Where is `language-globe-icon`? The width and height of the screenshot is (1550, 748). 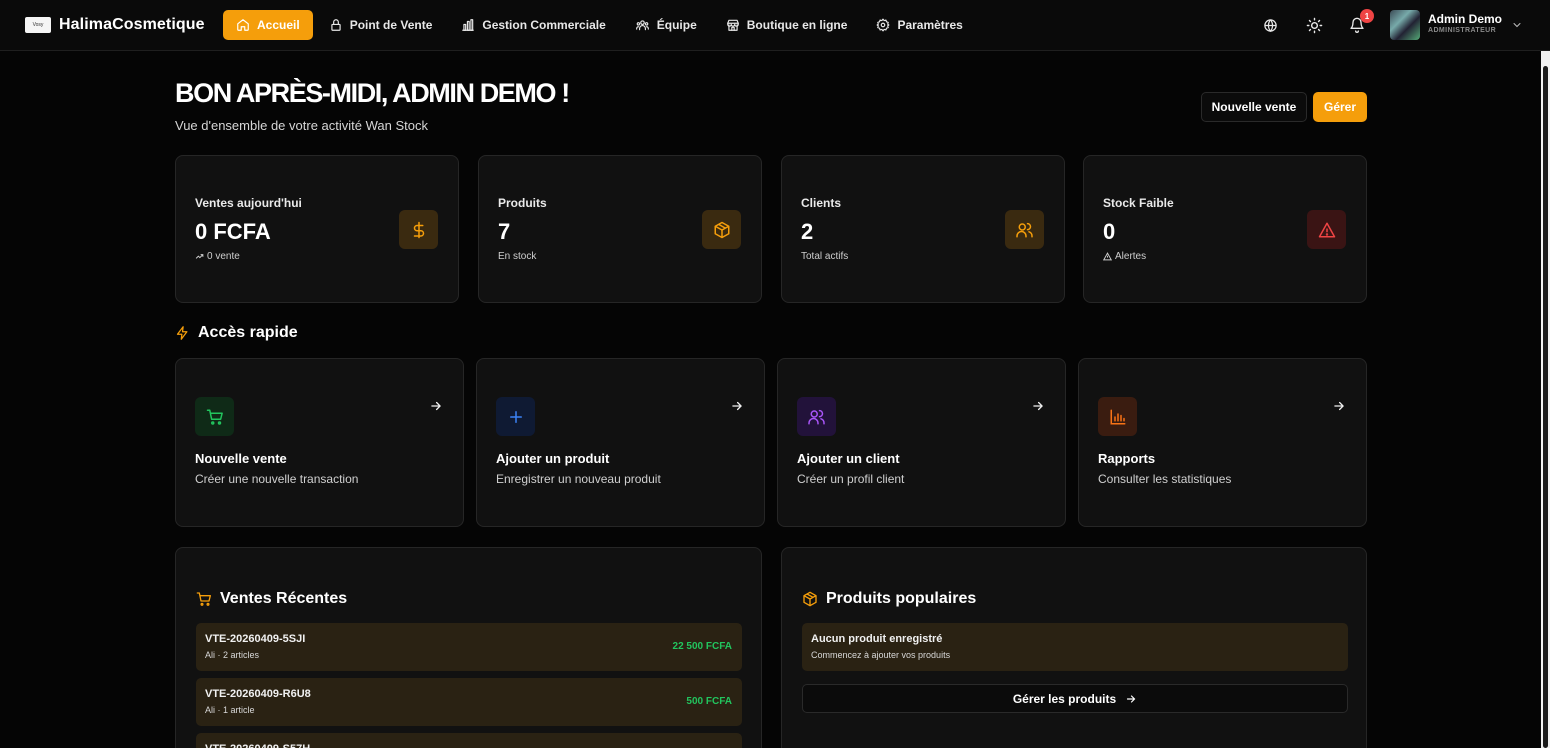
language-globe-icon is located at coordinates (1270, 25).